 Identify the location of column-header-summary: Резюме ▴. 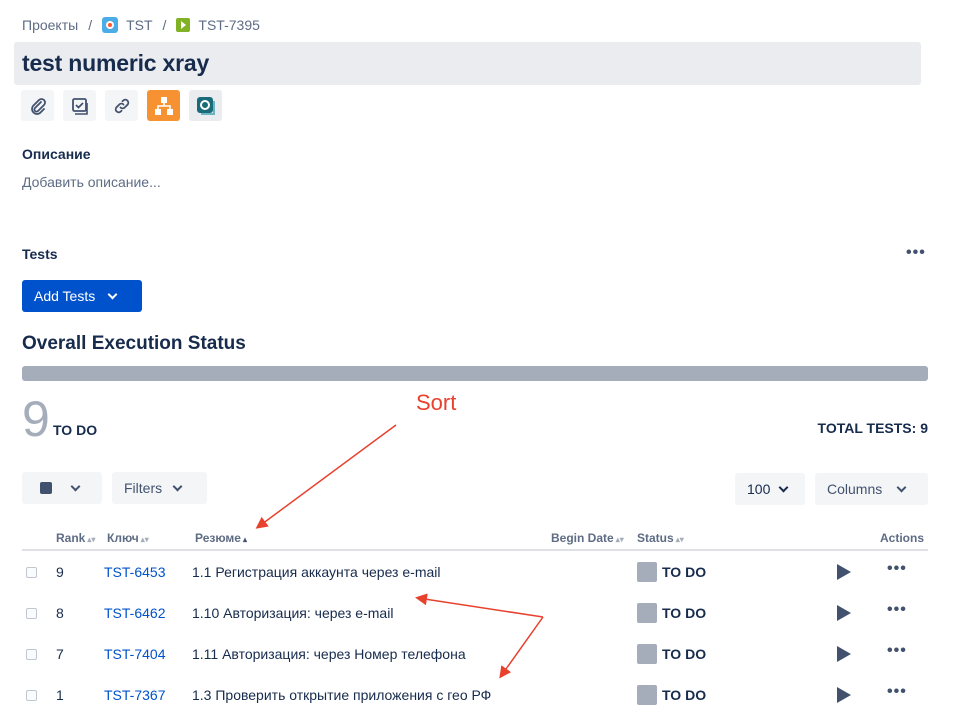
(221, 538).